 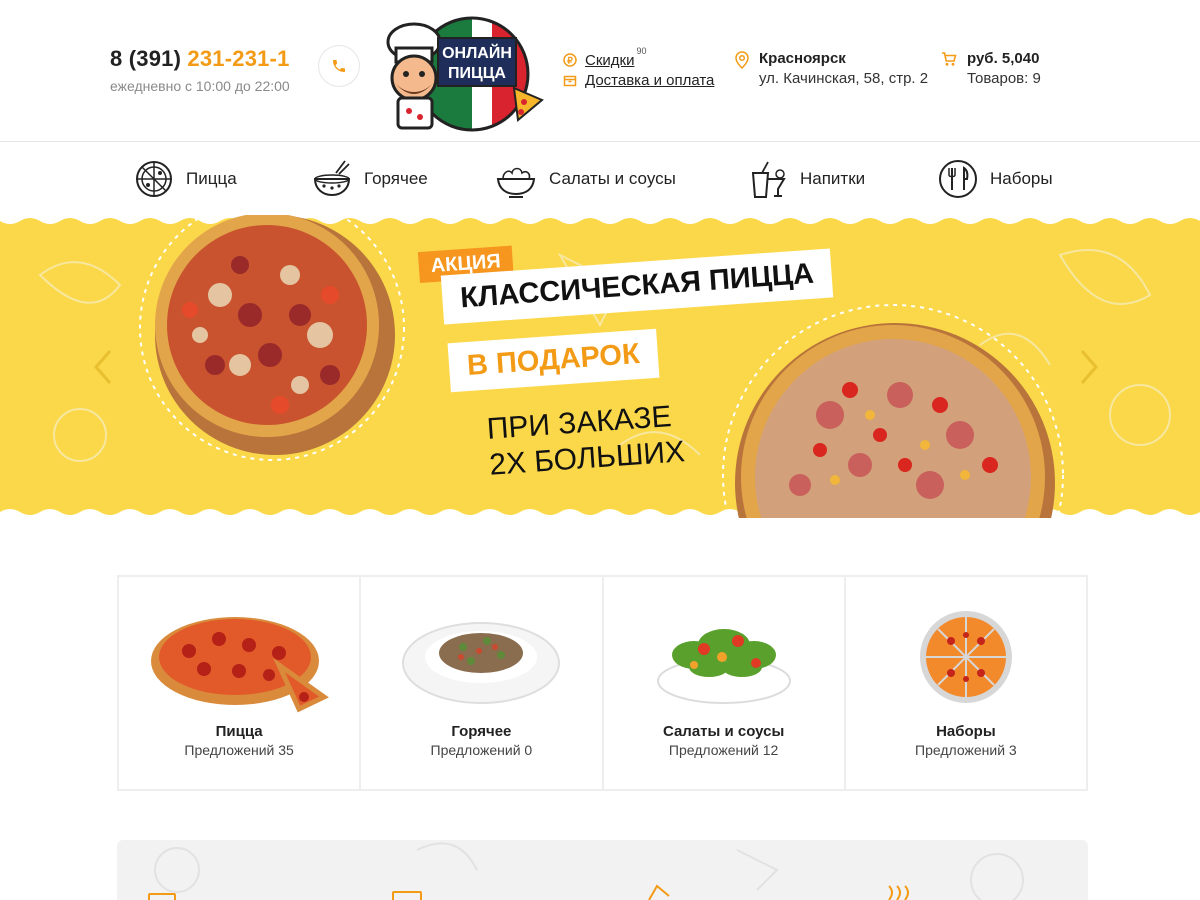 I want to click on chevron-left-icon, so click(x=103, y=367).